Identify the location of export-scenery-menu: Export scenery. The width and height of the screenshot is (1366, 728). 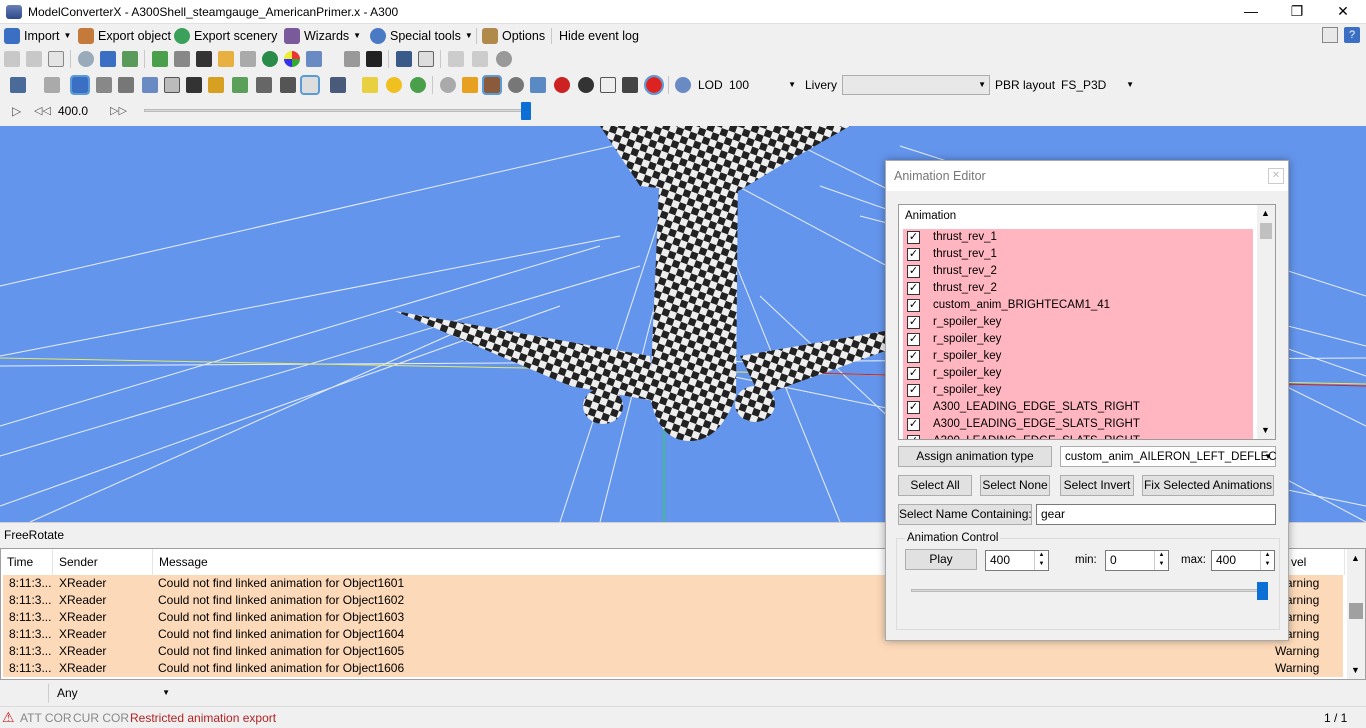
(225, 35).